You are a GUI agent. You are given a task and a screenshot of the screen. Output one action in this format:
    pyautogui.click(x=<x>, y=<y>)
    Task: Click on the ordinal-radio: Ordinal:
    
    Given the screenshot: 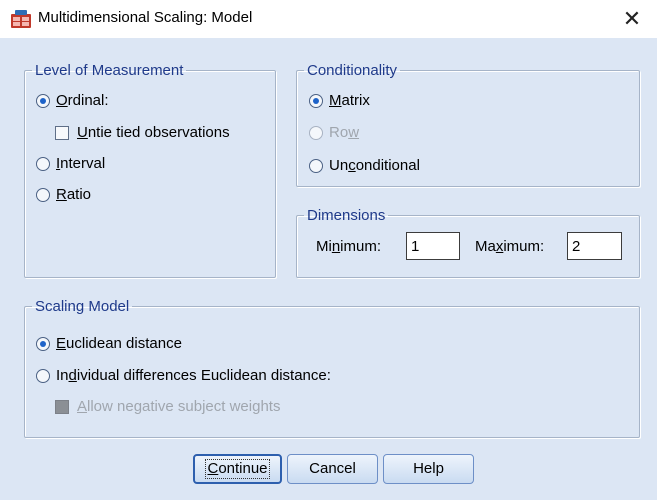 What is the action you would take?
    pyautogui.click(x=72, y=100)
    